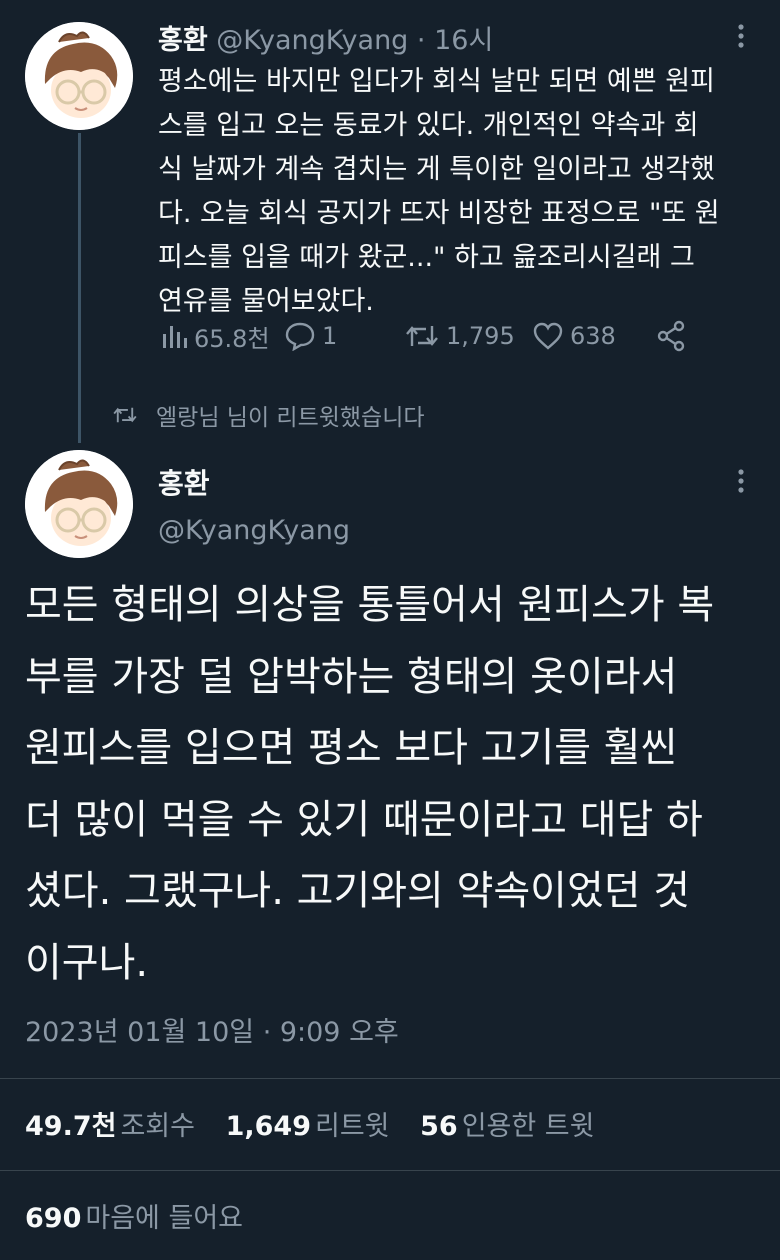 Image resolution: width=780 pixels, height=1260 pixels. I want to click on views-action: 65.8천, so click(215, 336).